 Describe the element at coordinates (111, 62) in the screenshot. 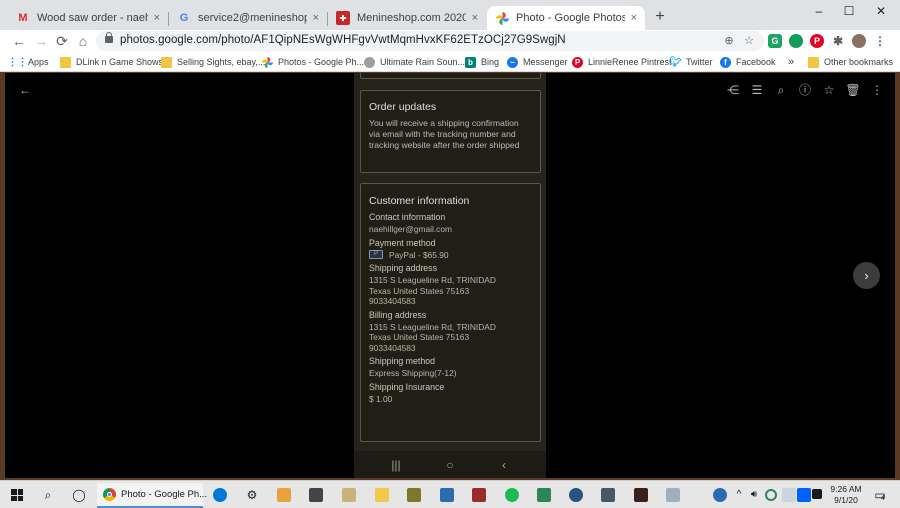

I see `bookmark-dlink-game-shows: DLink n Game Shows` at that location.